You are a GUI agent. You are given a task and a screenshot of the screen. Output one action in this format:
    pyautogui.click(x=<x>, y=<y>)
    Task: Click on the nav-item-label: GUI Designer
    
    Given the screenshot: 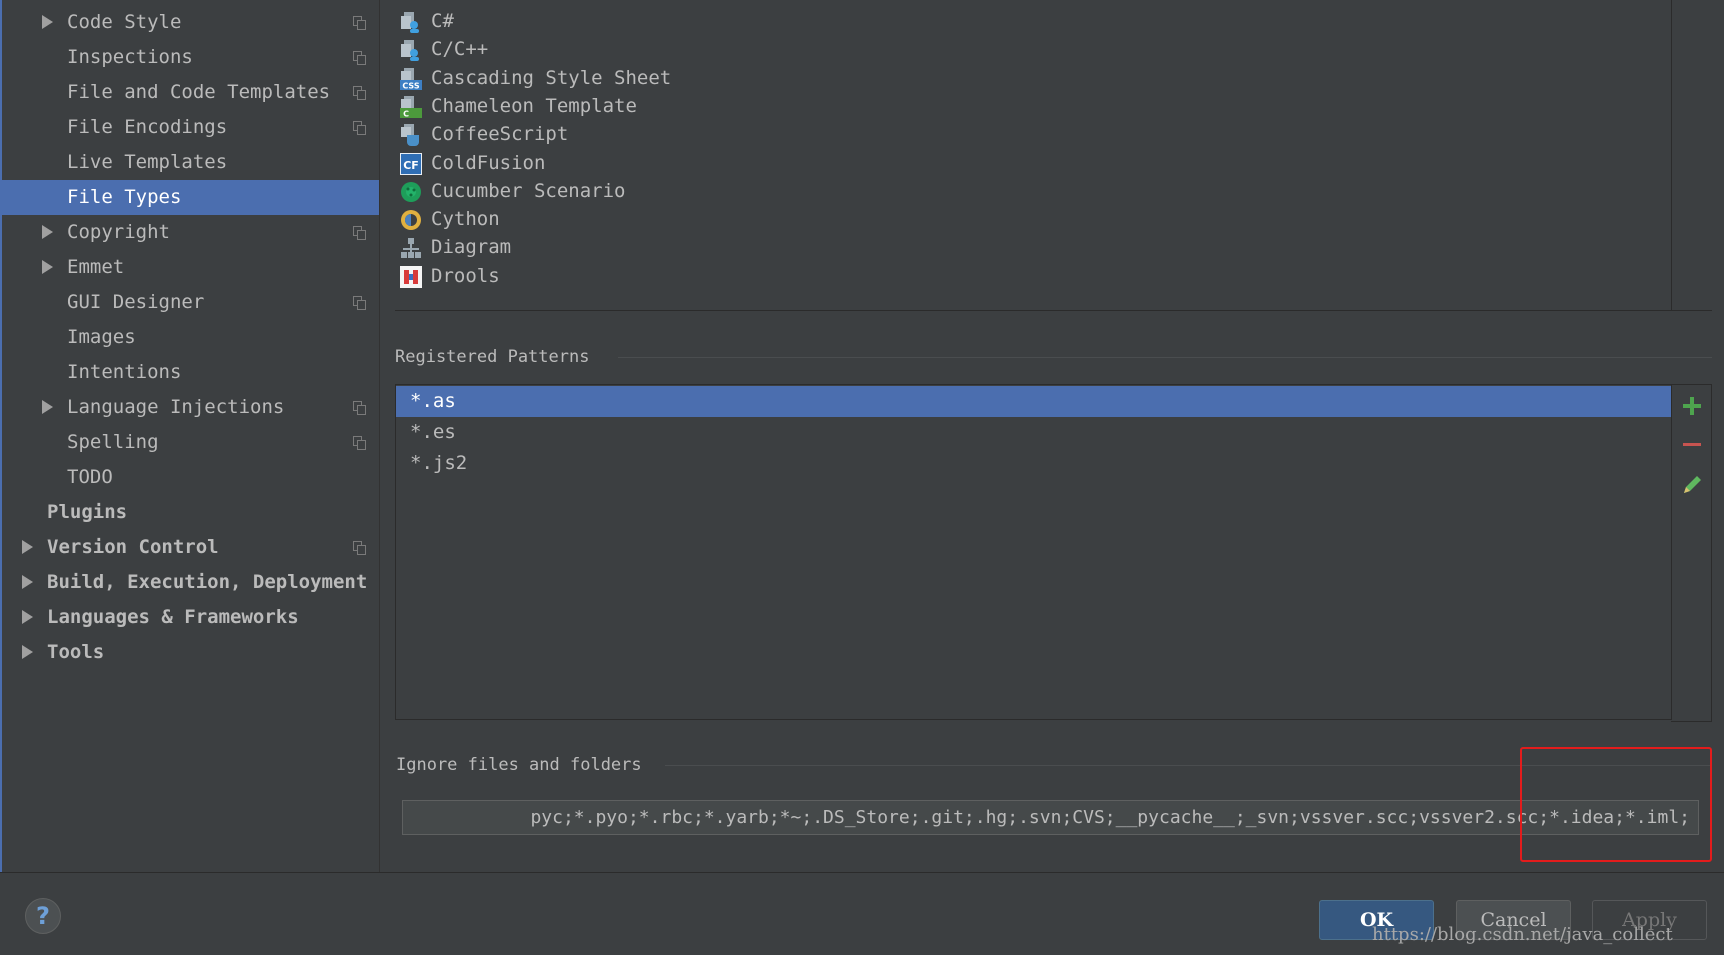 What is the action you would take?
    pyautogui.click(x=136, y=302)
    